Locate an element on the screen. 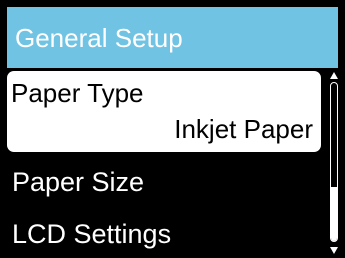 The height and width of the screenshot is (258, 345). menu-item-label: LCD Settings is located at coordinates (92, 234).